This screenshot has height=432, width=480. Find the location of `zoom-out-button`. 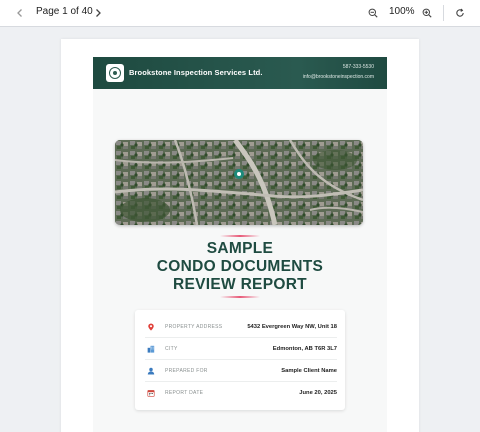

zoom-out-button is located at coordinates (373, 13).